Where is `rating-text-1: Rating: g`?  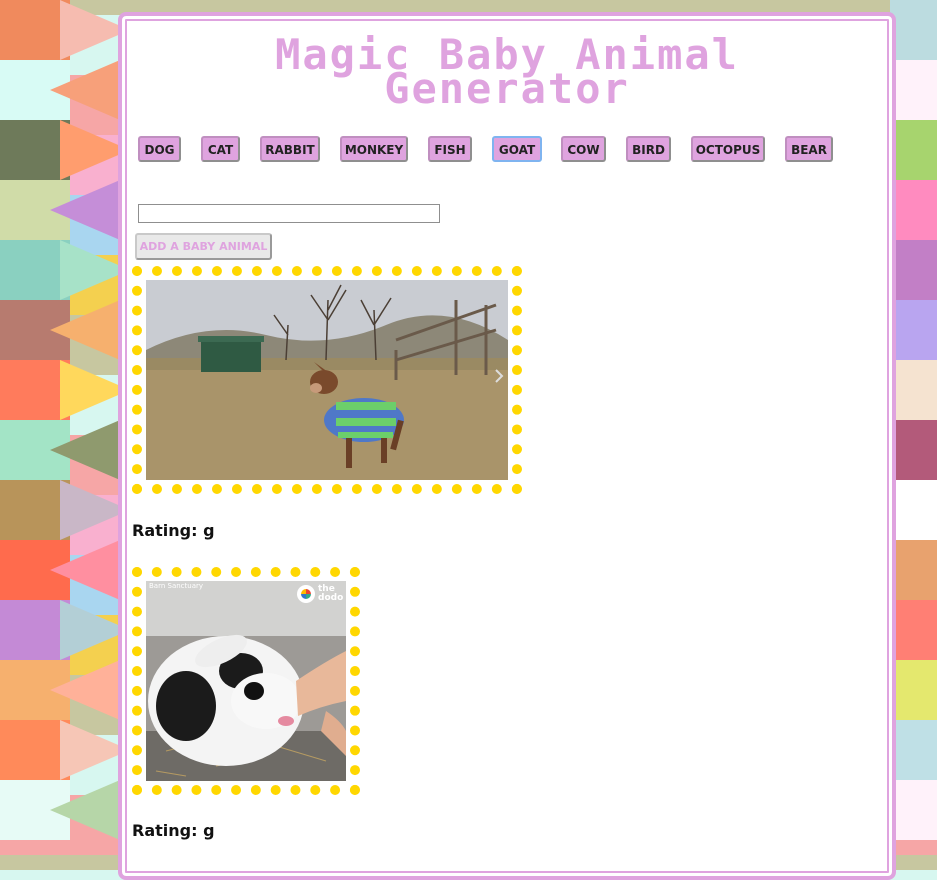
rating-text-1: Rating: g is located at coordinates (173, 530).